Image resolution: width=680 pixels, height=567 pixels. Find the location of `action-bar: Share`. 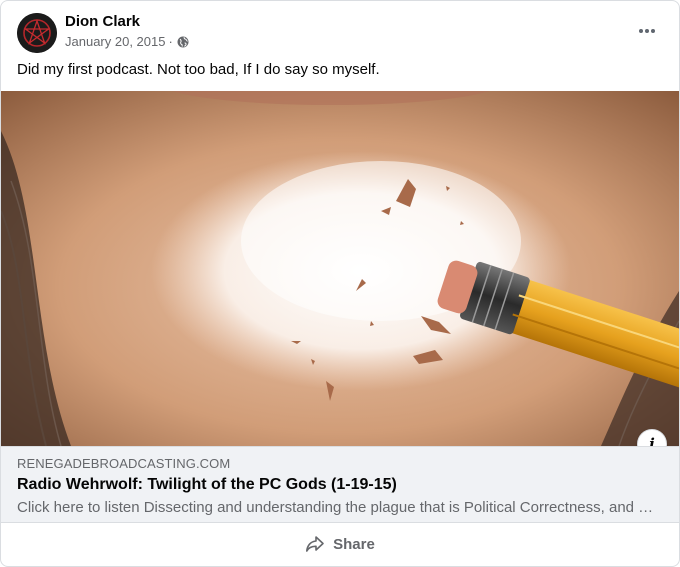

action-bar: Share is located at coordinates (340, 544).